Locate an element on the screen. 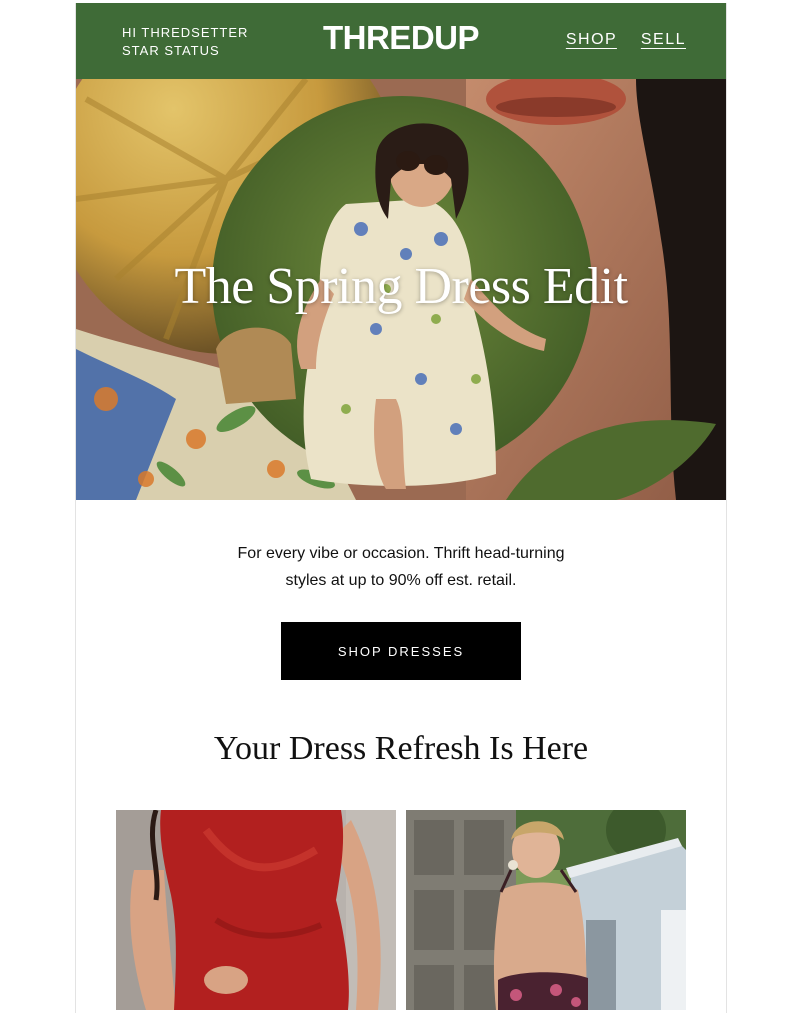 This screenshot has height=1013, width=800. intro-line-2: styles at up to 90% off est. retail. is located at coordinates (401, 580).